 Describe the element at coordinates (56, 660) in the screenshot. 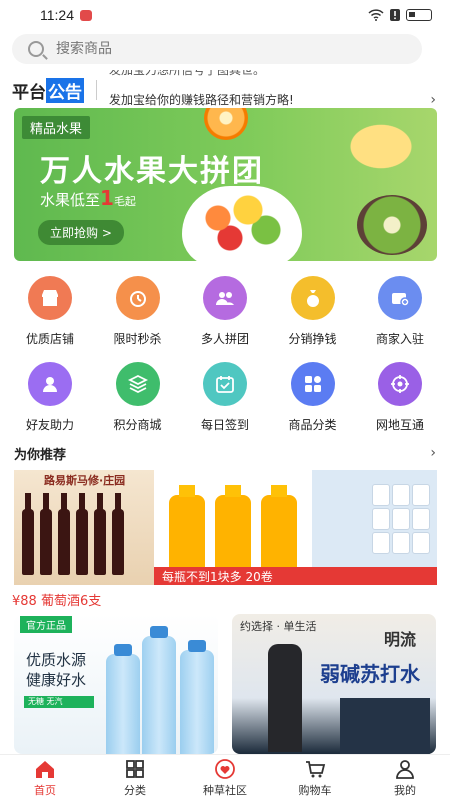

I see `product-line-1: 优质水源` at that location.